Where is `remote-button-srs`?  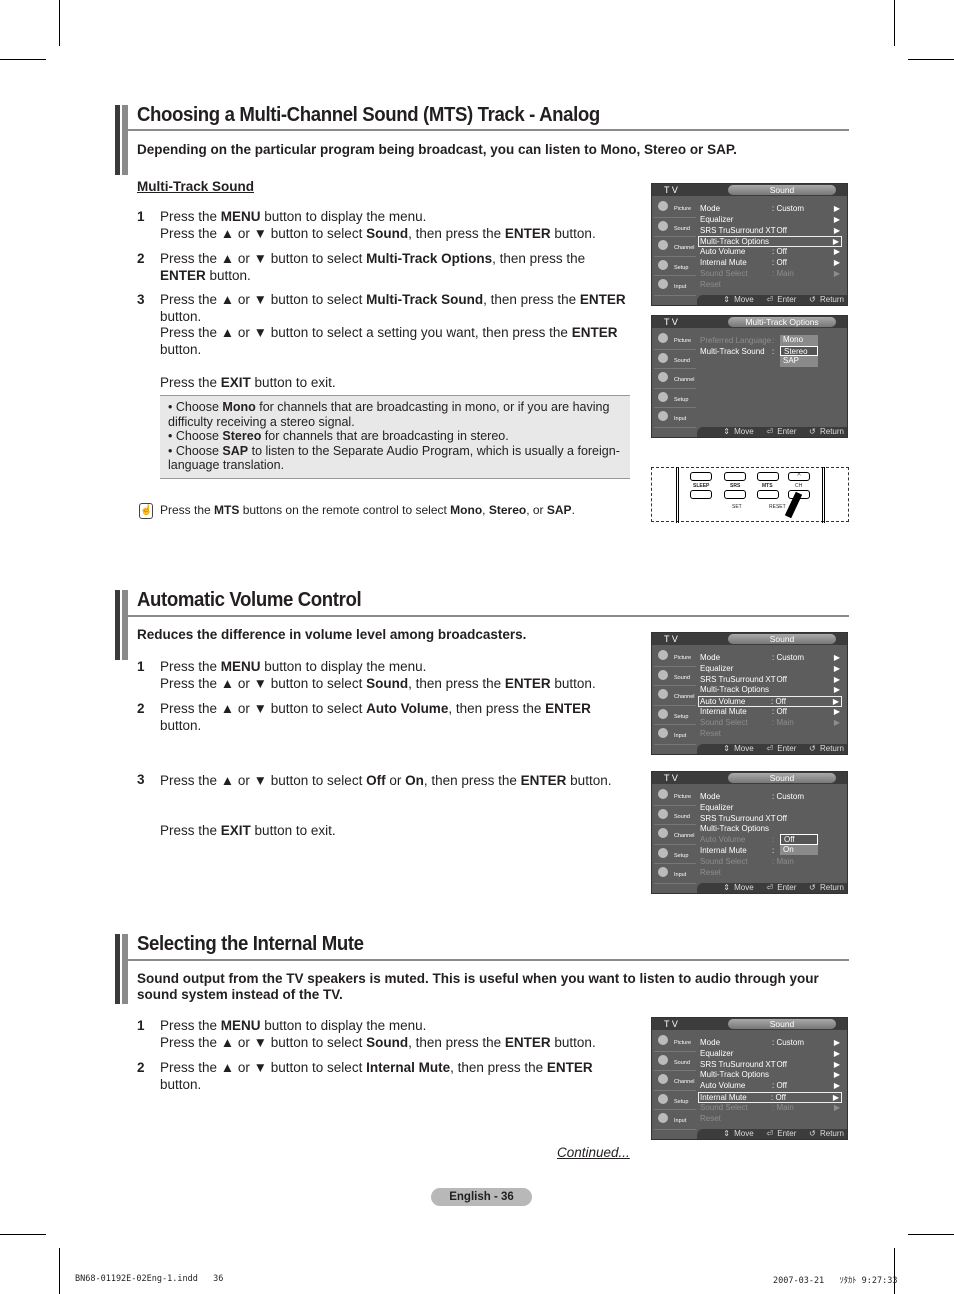 remote-button-srs is located at coordinates (735, 476).